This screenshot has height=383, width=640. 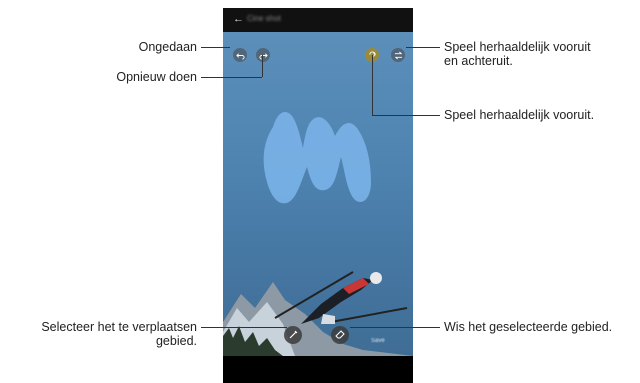 What do you see at coordinates (423, 47) in the screenshot?
I see `leader-line-loop-bounce` at bounding box center [423, 47].